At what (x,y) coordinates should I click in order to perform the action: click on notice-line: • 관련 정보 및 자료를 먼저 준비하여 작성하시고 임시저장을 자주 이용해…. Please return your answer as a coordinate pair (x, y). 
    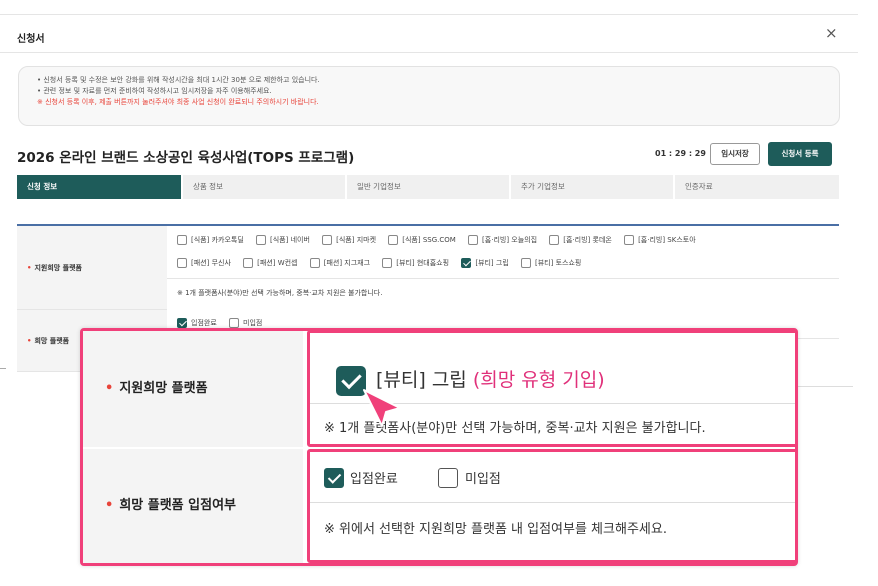
    Looking at the image, I should click on (154, 91).